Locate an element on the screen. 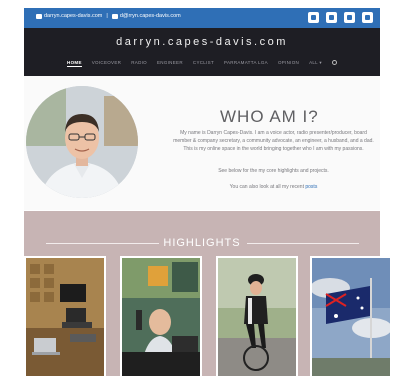  profile-photo is located at coordinates (82, 142).